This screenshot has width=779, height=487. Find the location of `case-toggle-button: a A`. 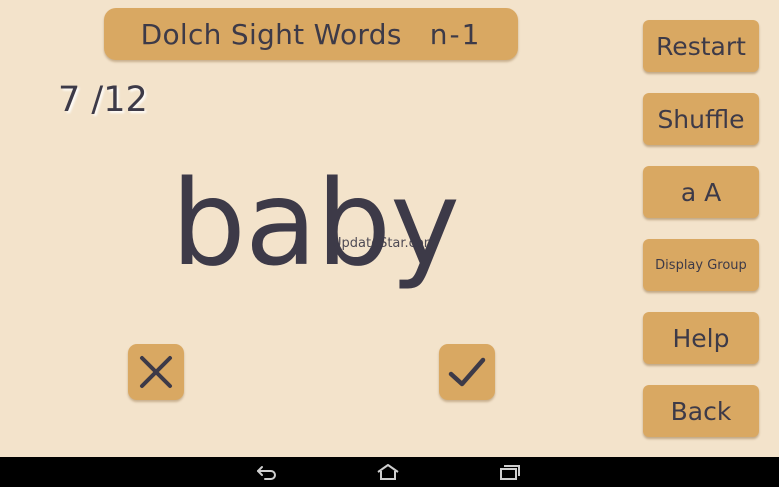

case-toggle-button: a A is located at coordinates (701, 192).